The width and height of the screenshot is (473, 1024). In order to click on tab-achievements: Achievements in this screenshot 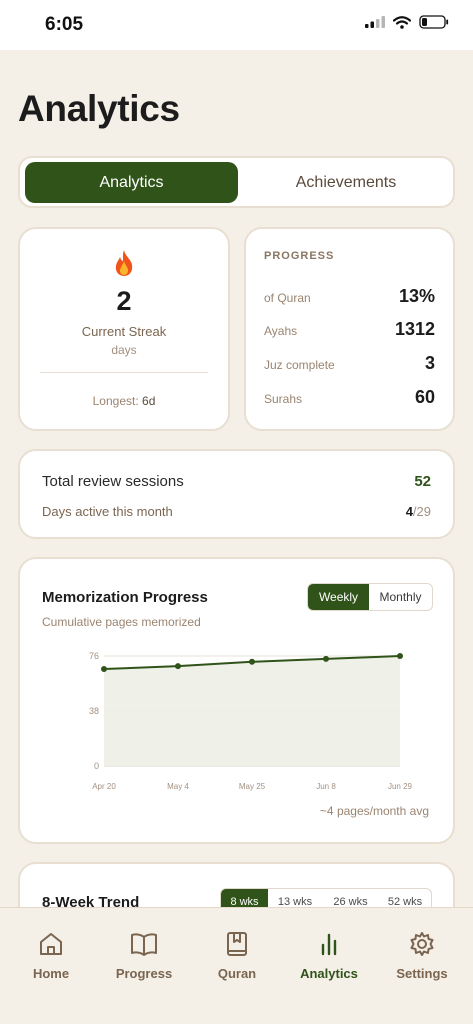, I will do `click(346, 182)`.